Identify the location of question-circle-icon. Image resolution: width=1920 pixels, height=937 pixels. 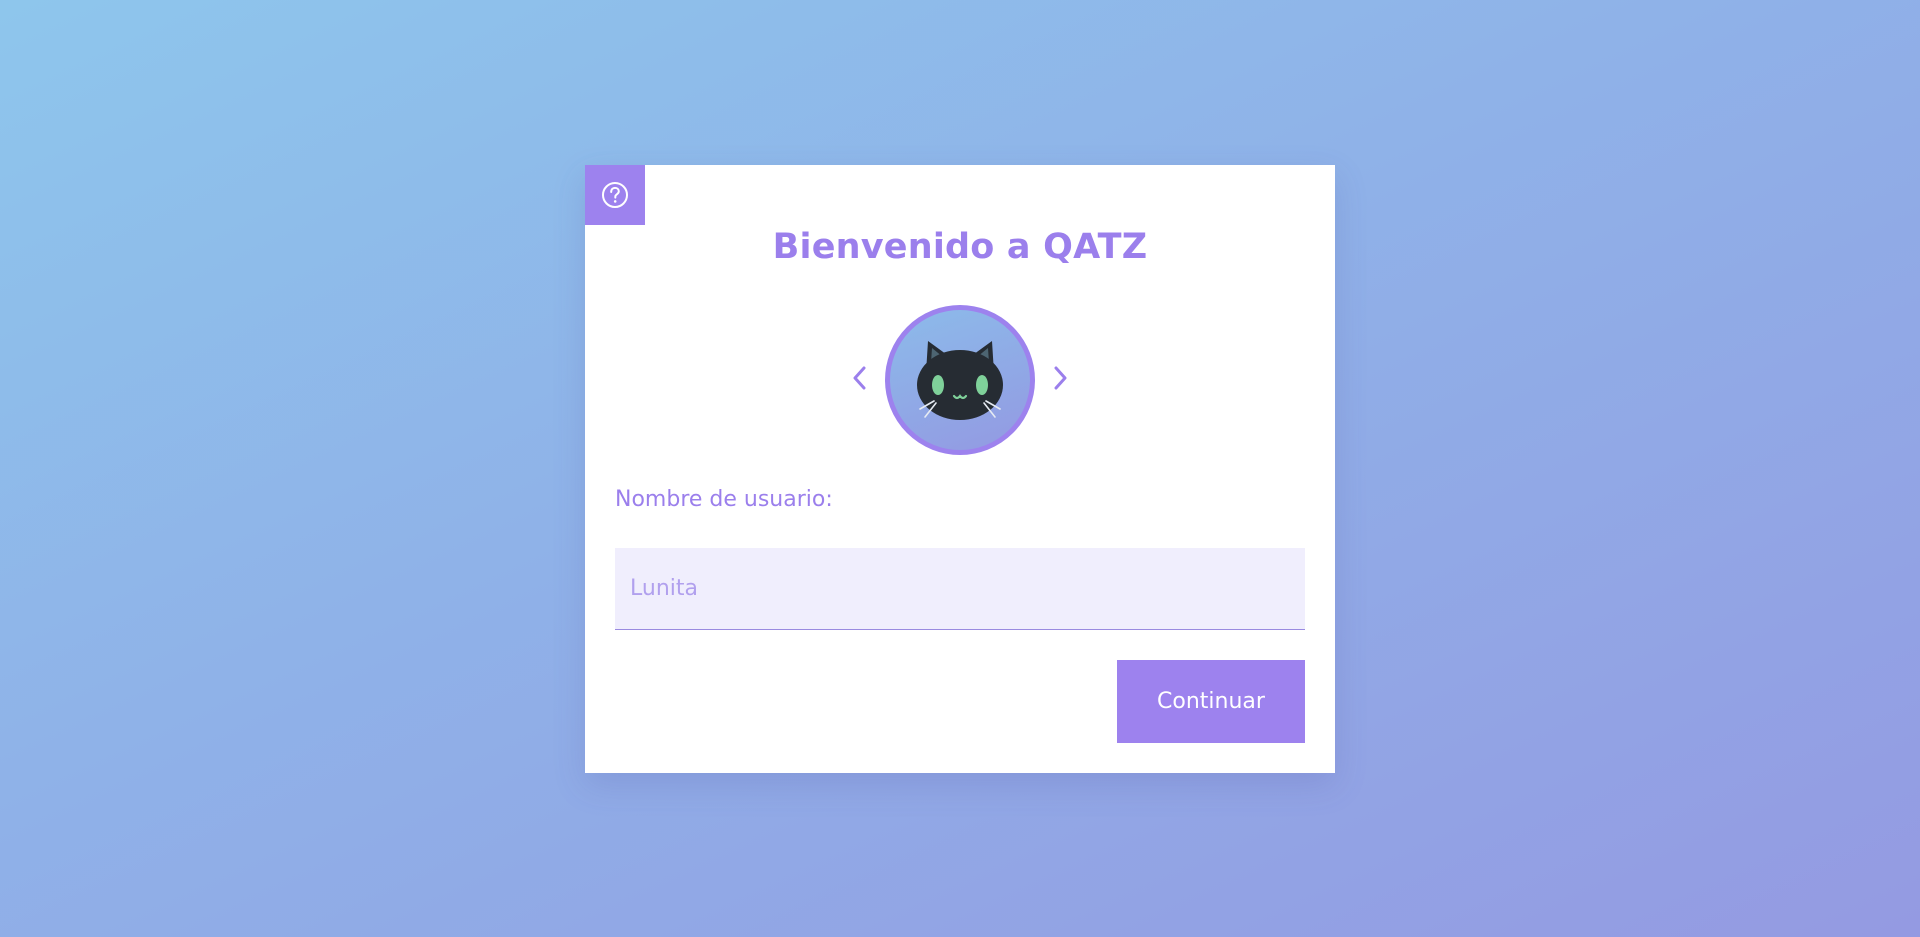
(615, 195).